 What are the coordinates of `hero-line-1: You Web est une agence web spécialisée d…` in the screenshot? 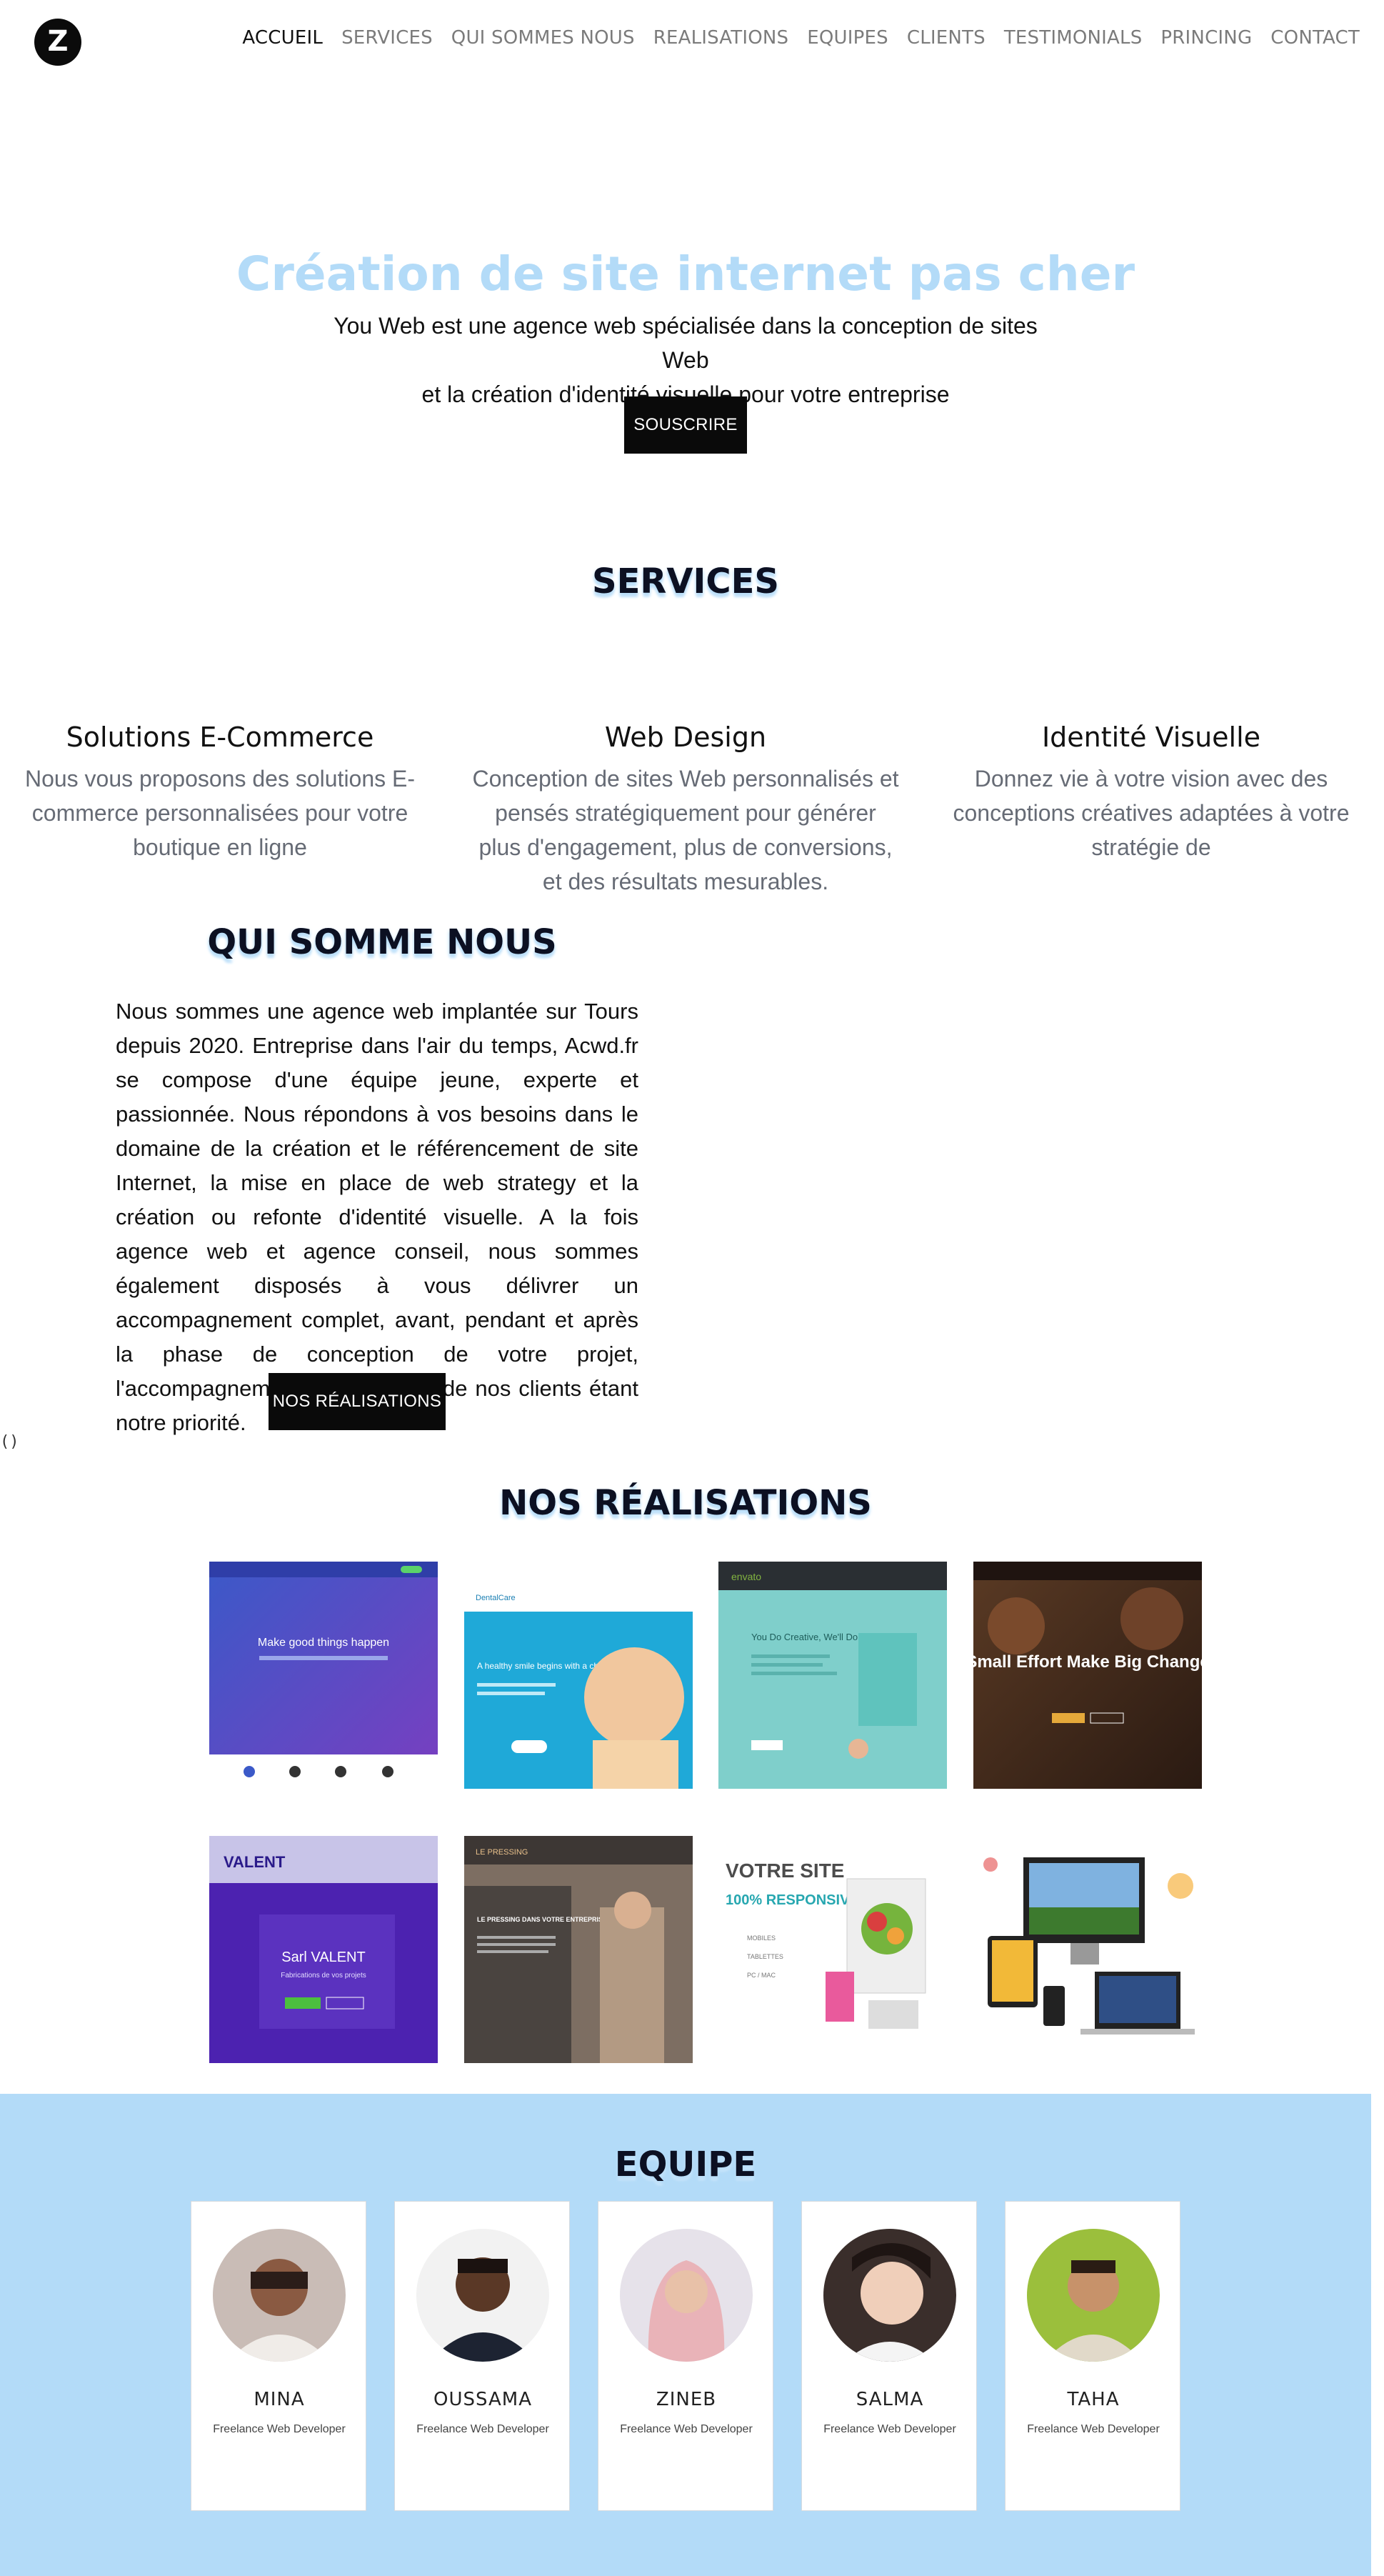 It's located at (686, 343).